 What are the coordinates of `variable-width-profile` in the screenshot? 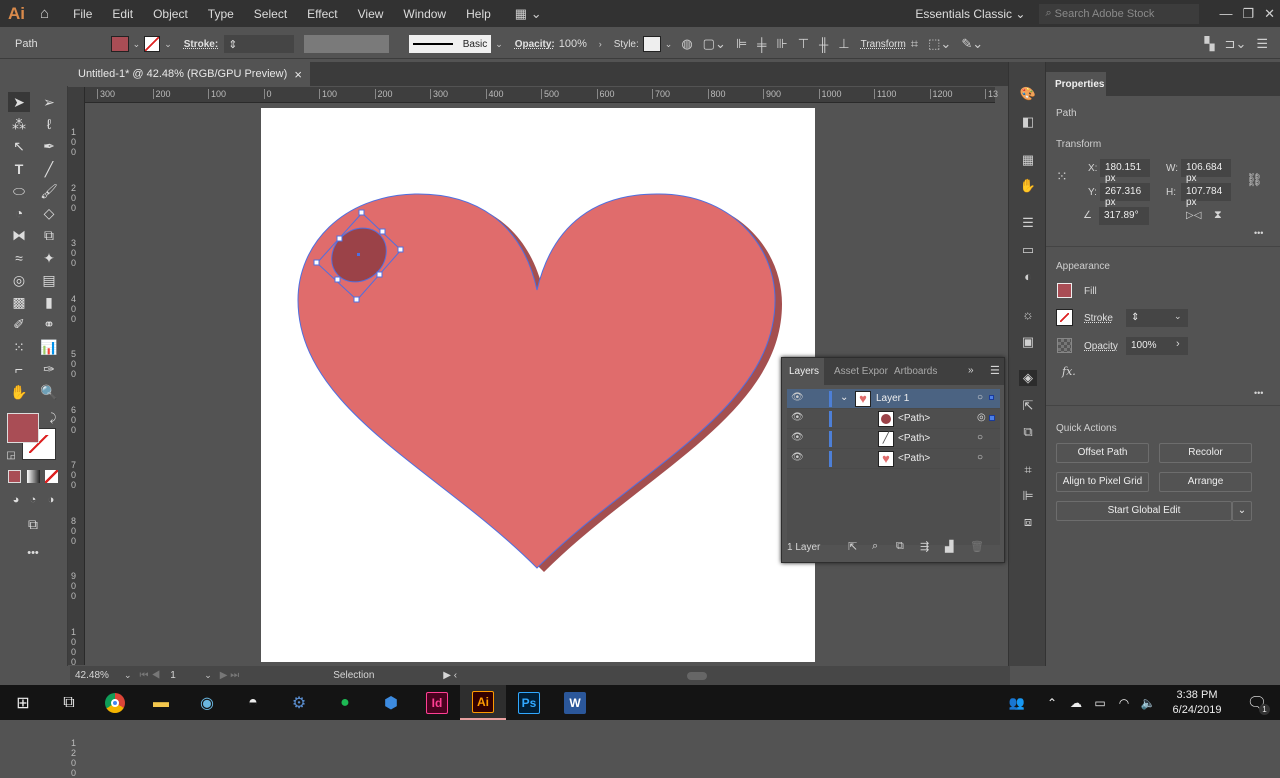 It's located at (347, 44).